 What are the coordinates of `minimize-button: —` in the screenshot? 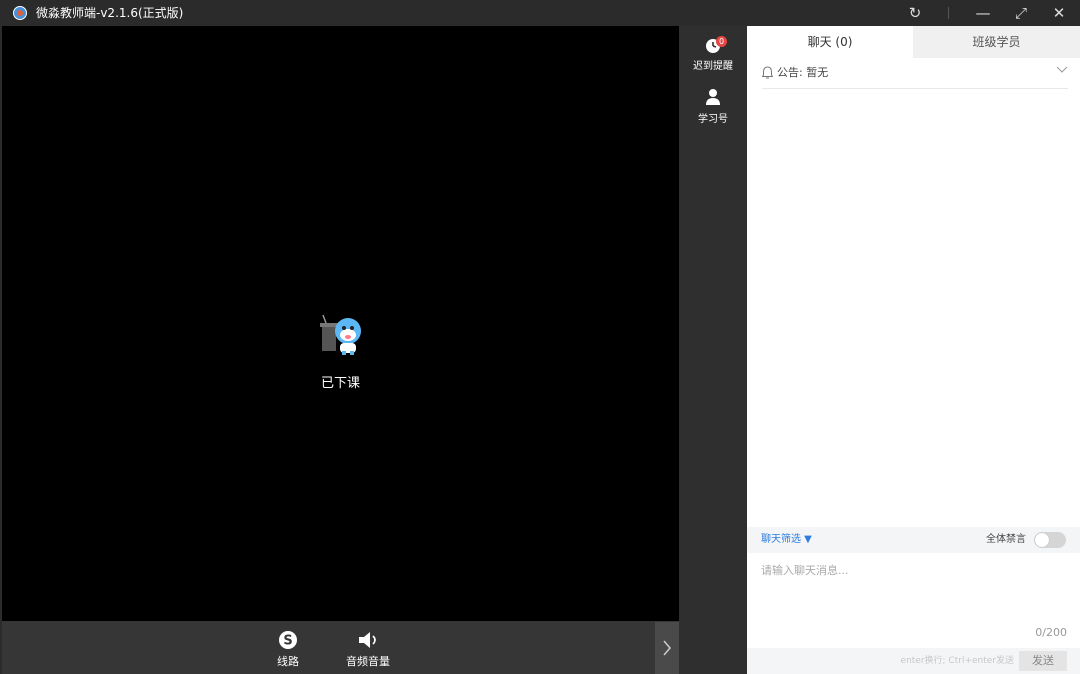 It's located at (983, 13).